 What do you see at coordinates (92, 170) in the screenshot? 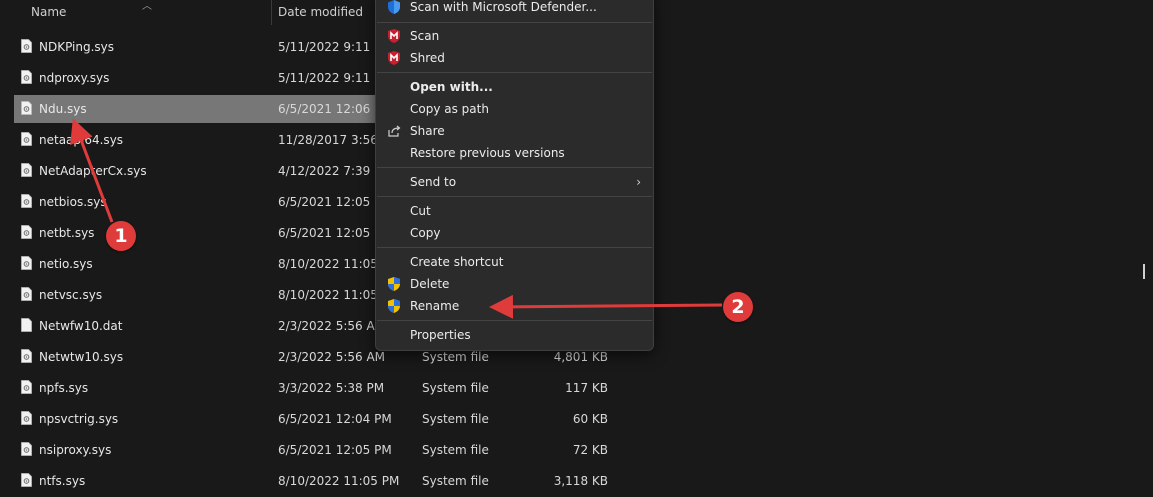
I see `arrow-to-ndu` at bounding box center [92, 170].